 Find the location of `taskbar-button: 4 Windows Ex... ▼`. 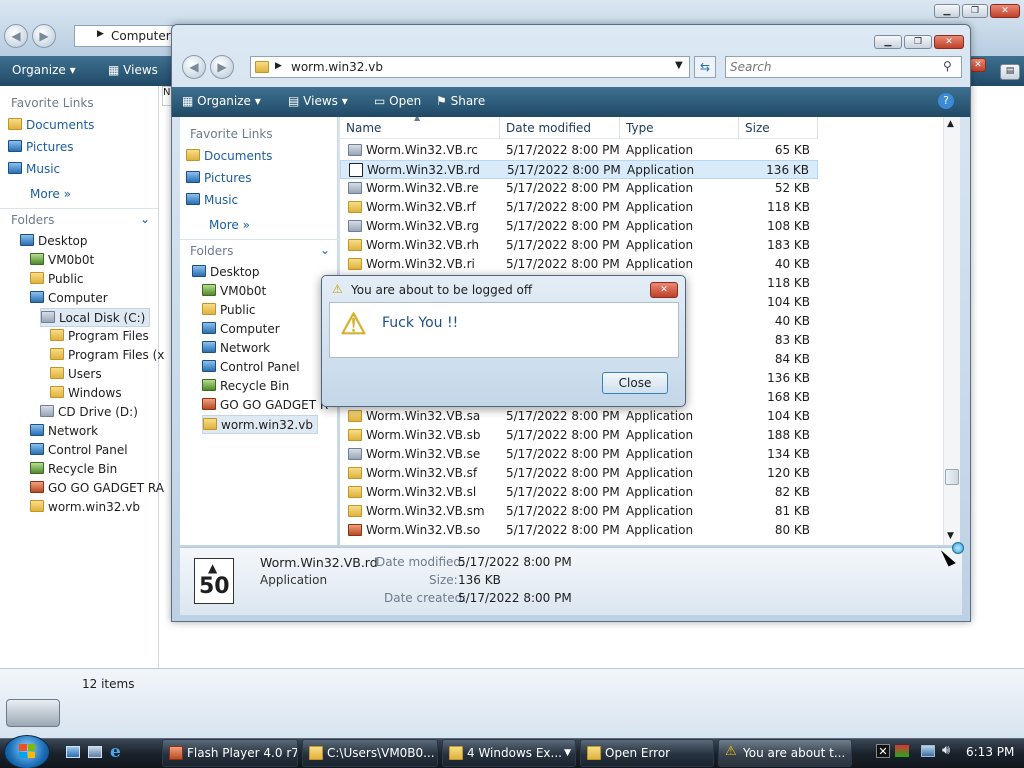

taskbar-button: 4 Windows Ex... ▼ is located at coordinates (509, 753).